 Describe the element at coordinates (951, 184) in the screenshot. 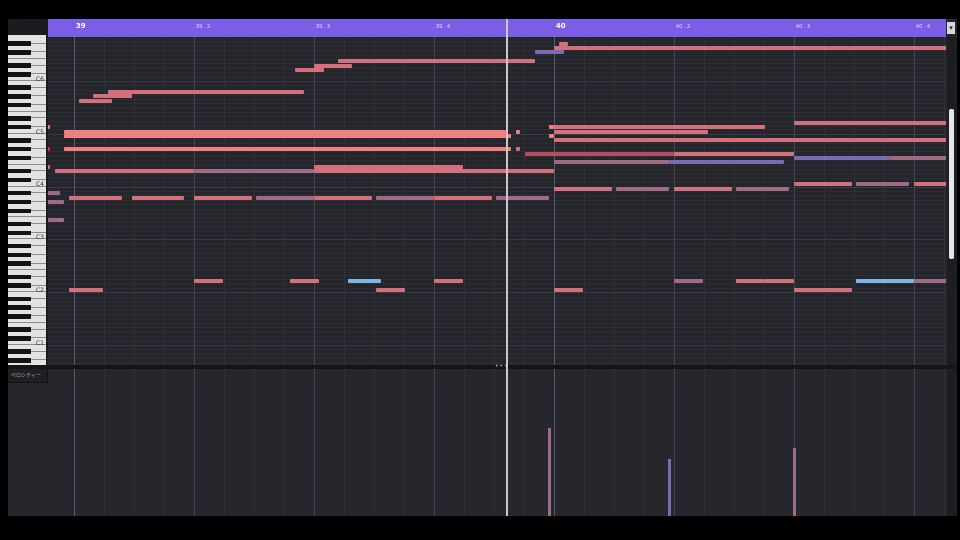

I see `scrollbar-thumb` at that location.